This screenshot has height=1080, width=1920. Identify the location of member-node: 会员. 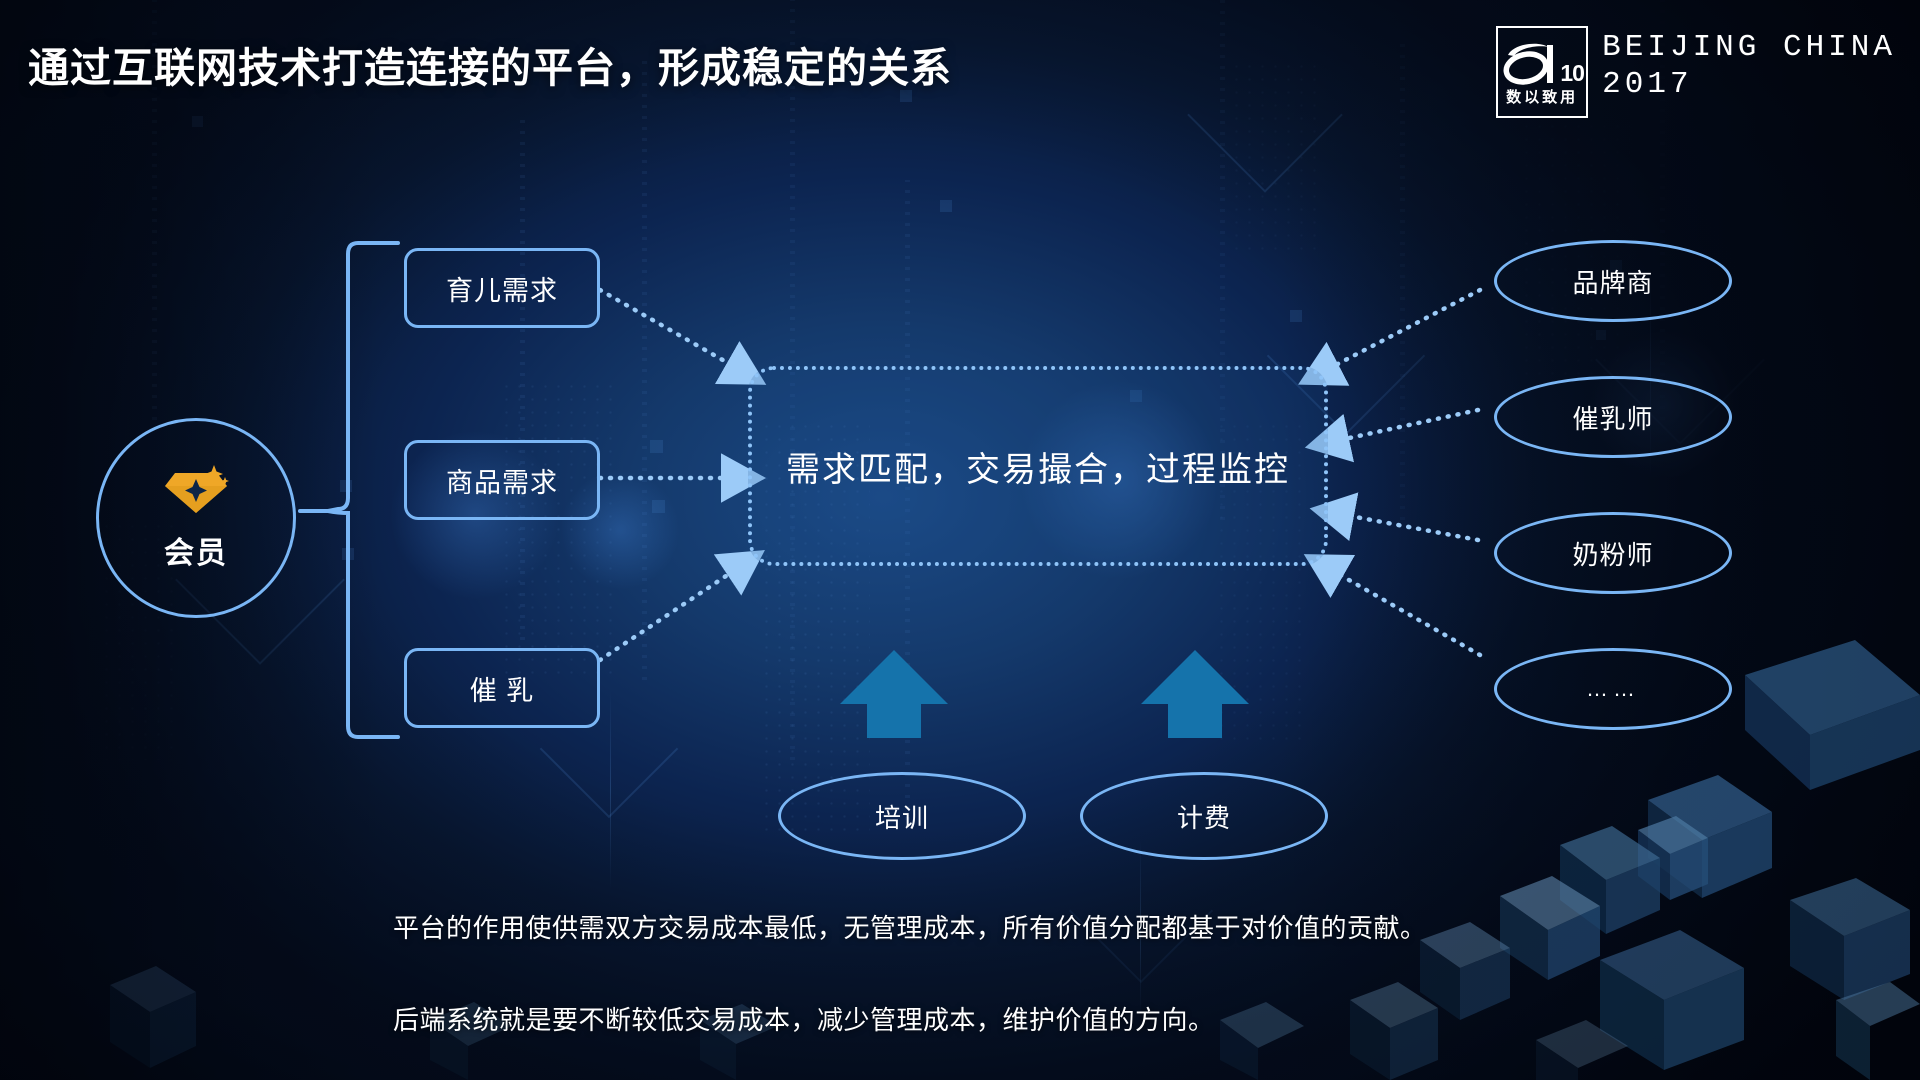
(196, 518).